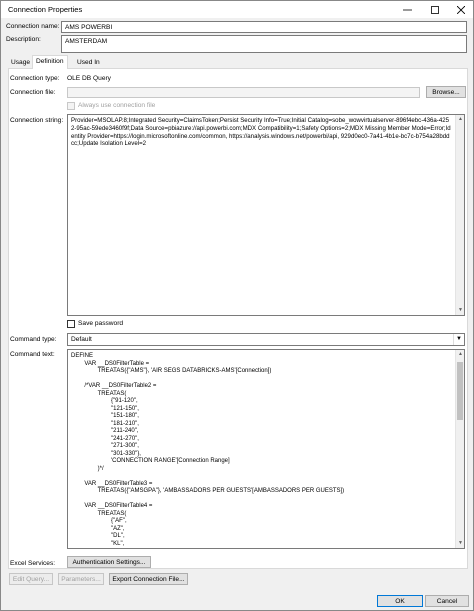  What do you see at coordinates (35, 78) in the screenshot?
I see `connection-type-label: Connection type:` at bounding box center [35, 78].